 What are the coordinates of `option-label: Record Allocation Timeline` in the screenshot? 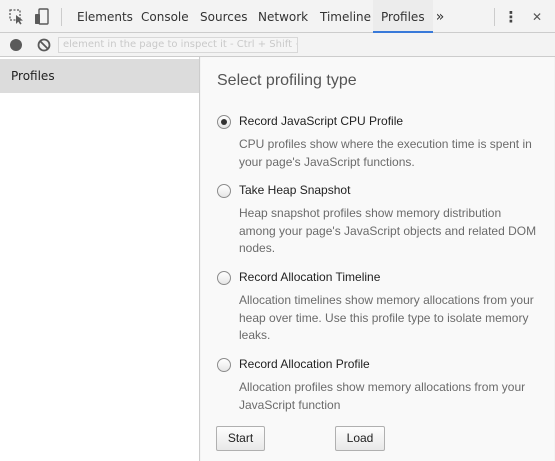 It's located at (309, 277).